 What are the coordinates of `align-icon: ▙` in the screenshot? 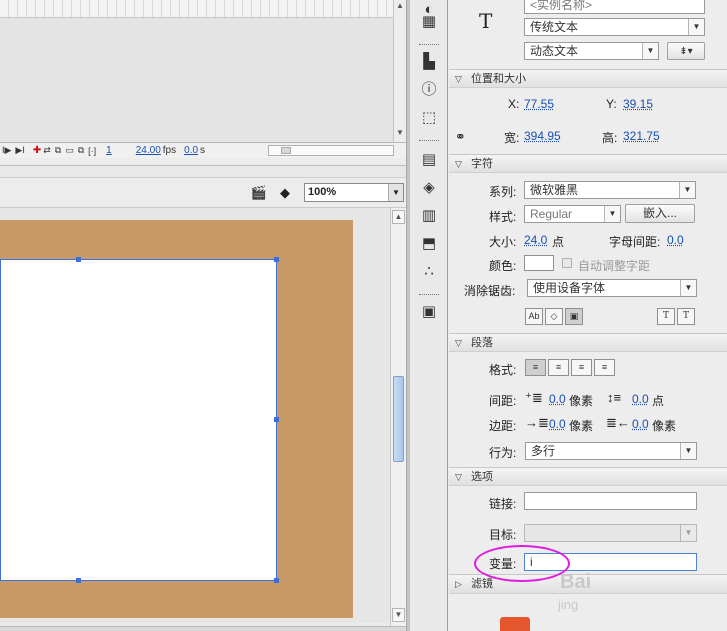 It's located at (429, 62).